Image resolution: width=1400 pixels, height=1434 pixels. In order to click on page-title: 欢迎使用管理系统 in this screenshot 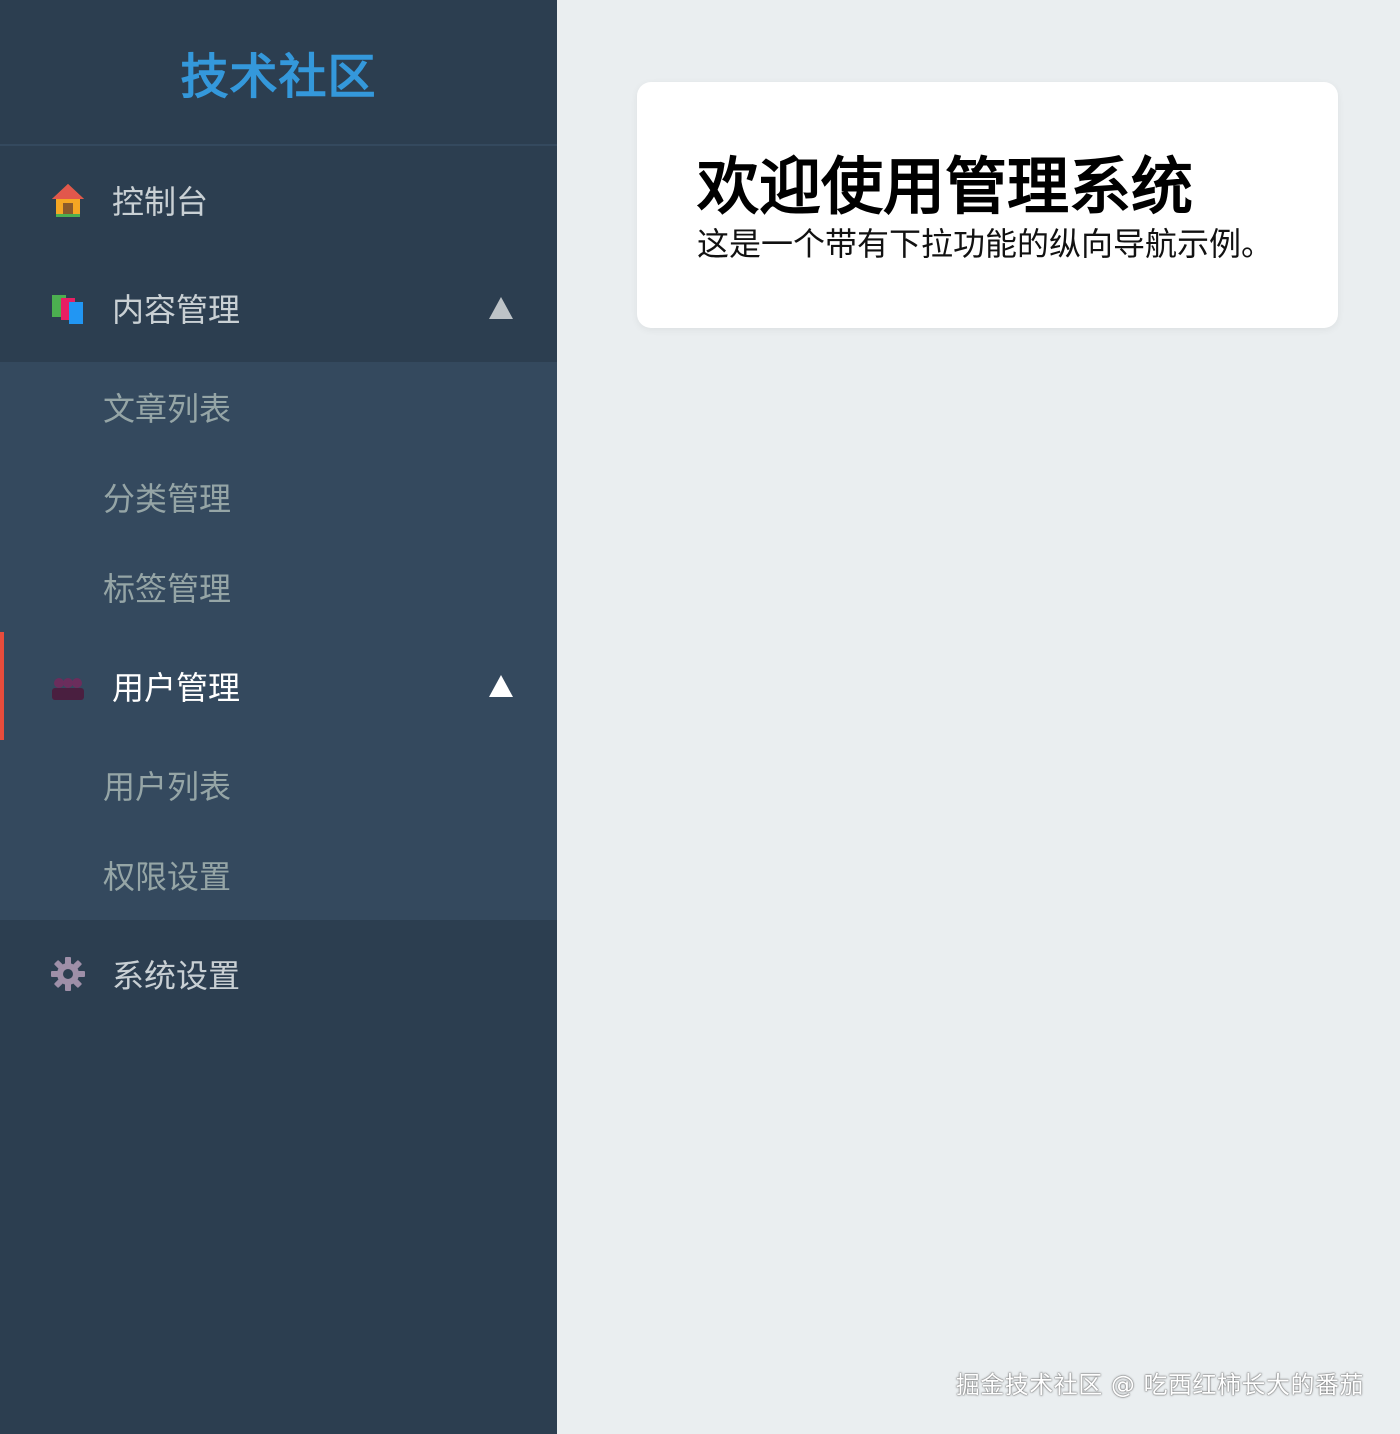, I will do `click(945, 186)`.